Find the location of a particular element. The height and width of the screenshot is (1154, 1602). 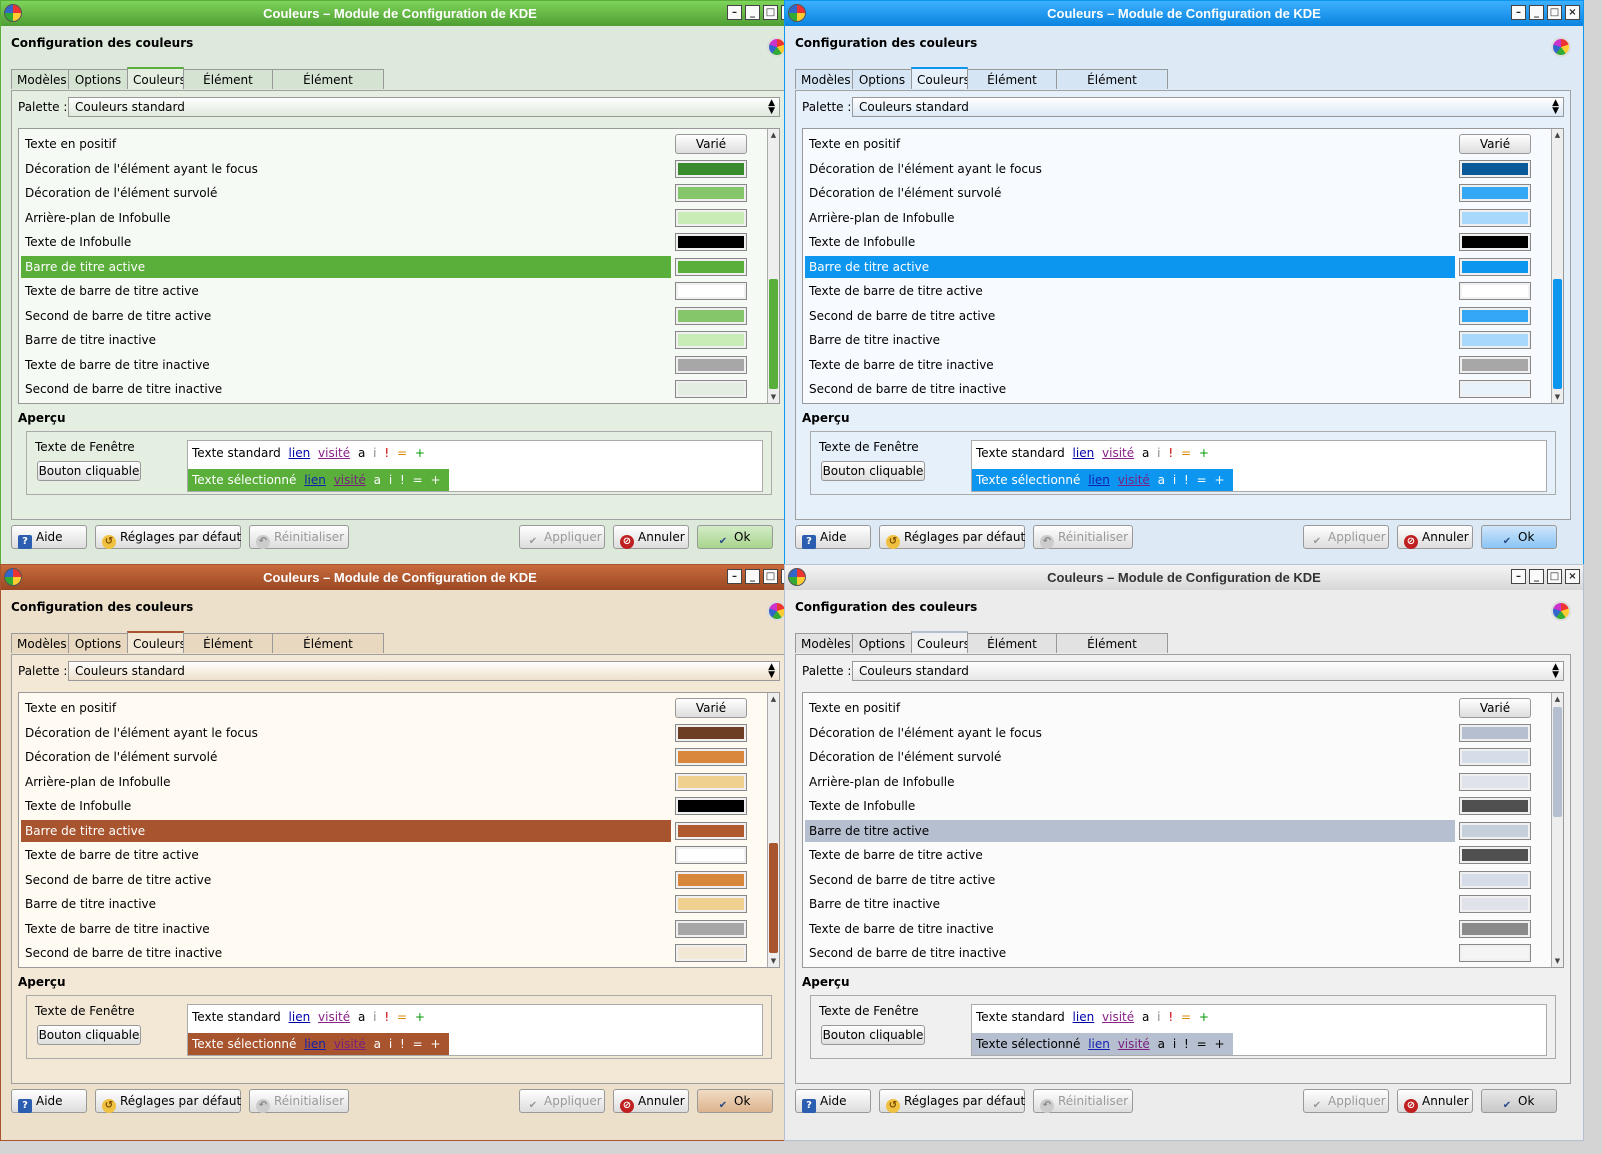

varie-button: Varié is located at coordinates (711, 144).